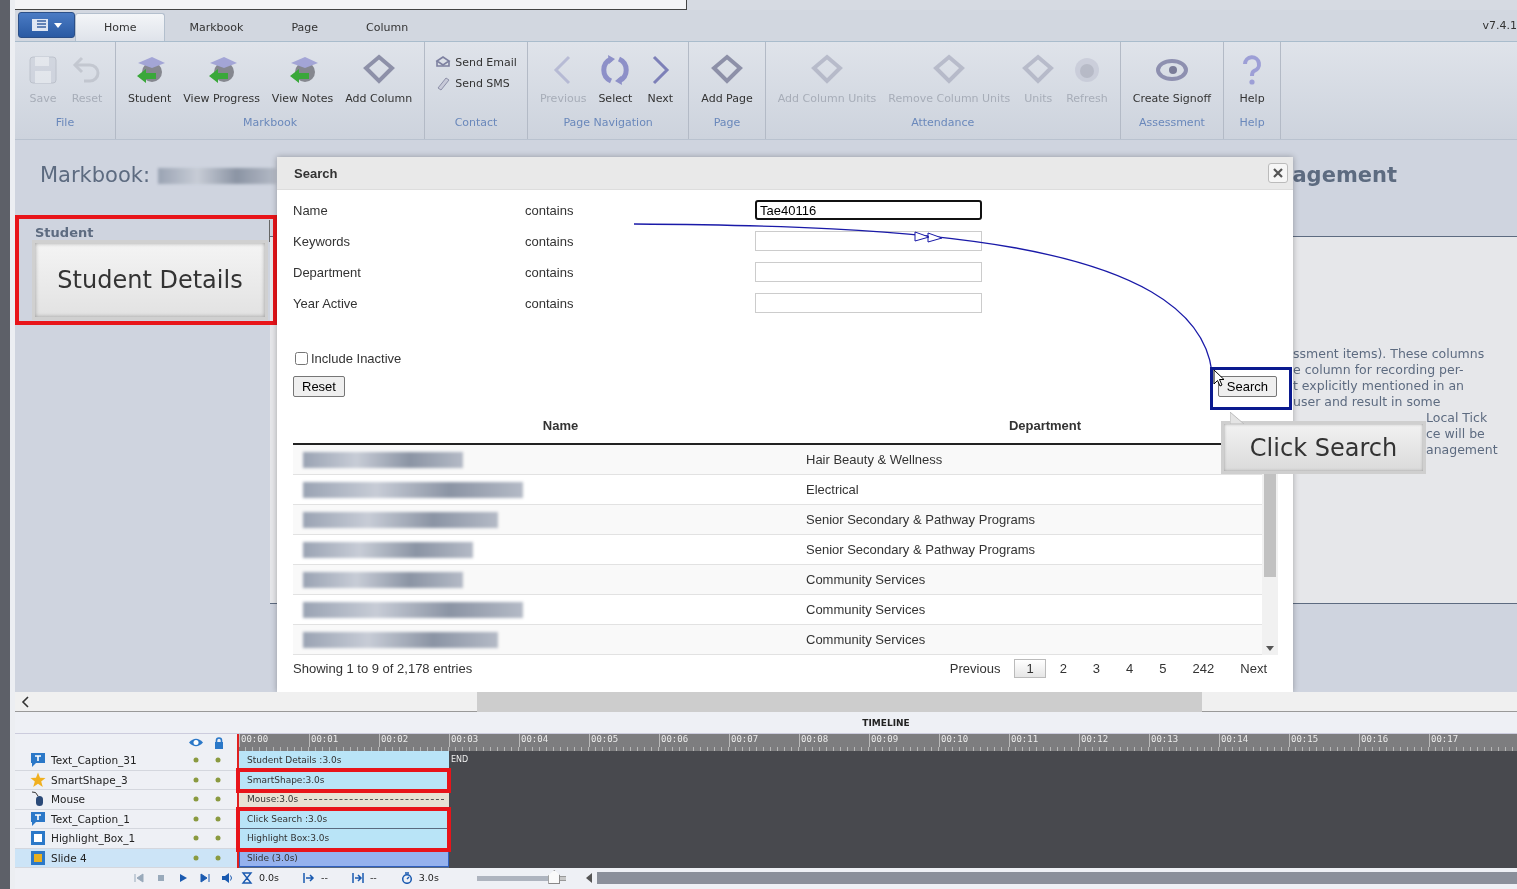  Describe the element at coordinates (1130, 668) in the screenshot. I see `page-link: 4` at that location.